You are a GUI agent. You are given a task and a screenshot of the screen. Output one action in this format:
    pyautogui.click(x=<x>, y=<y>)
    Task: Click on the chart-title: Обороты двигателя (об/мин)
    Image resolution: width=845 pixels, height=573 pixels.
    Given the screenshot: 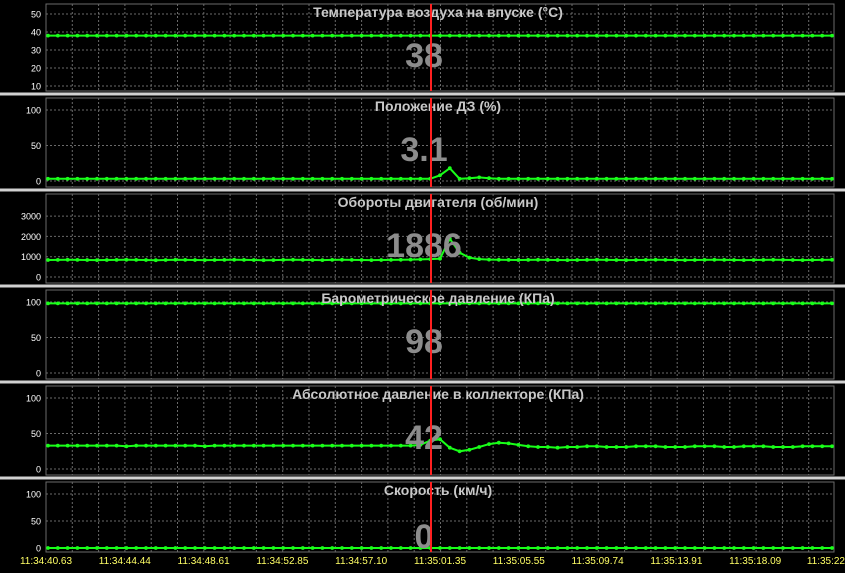 What is the action you would take?
    pyautogui.click(x=438, y=202)
    